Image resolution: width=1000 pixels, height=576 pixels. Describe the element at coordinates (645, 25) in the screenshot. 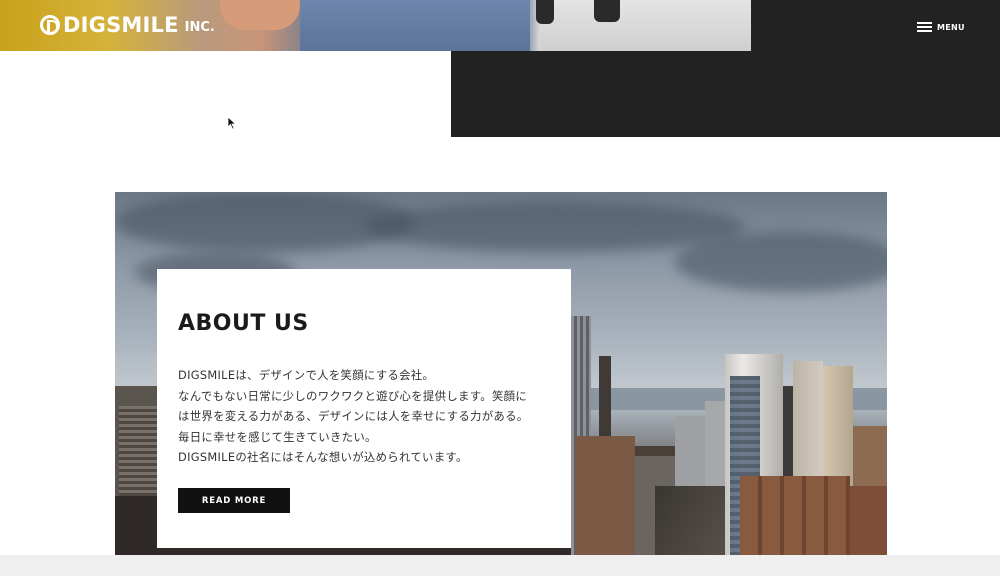

I see `hero-photo-floor` at that location.